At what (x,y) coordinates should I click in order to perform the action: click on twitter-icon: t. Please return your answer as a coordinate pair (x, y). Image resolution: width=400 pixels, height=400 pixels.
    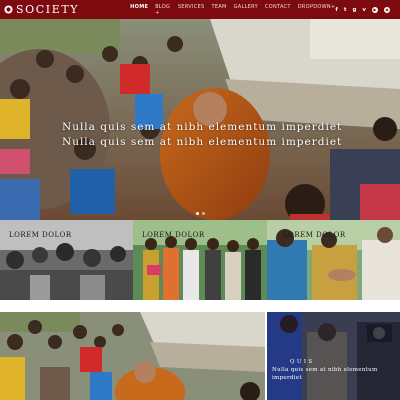
    Looking at the image, I should click on (345, 10).